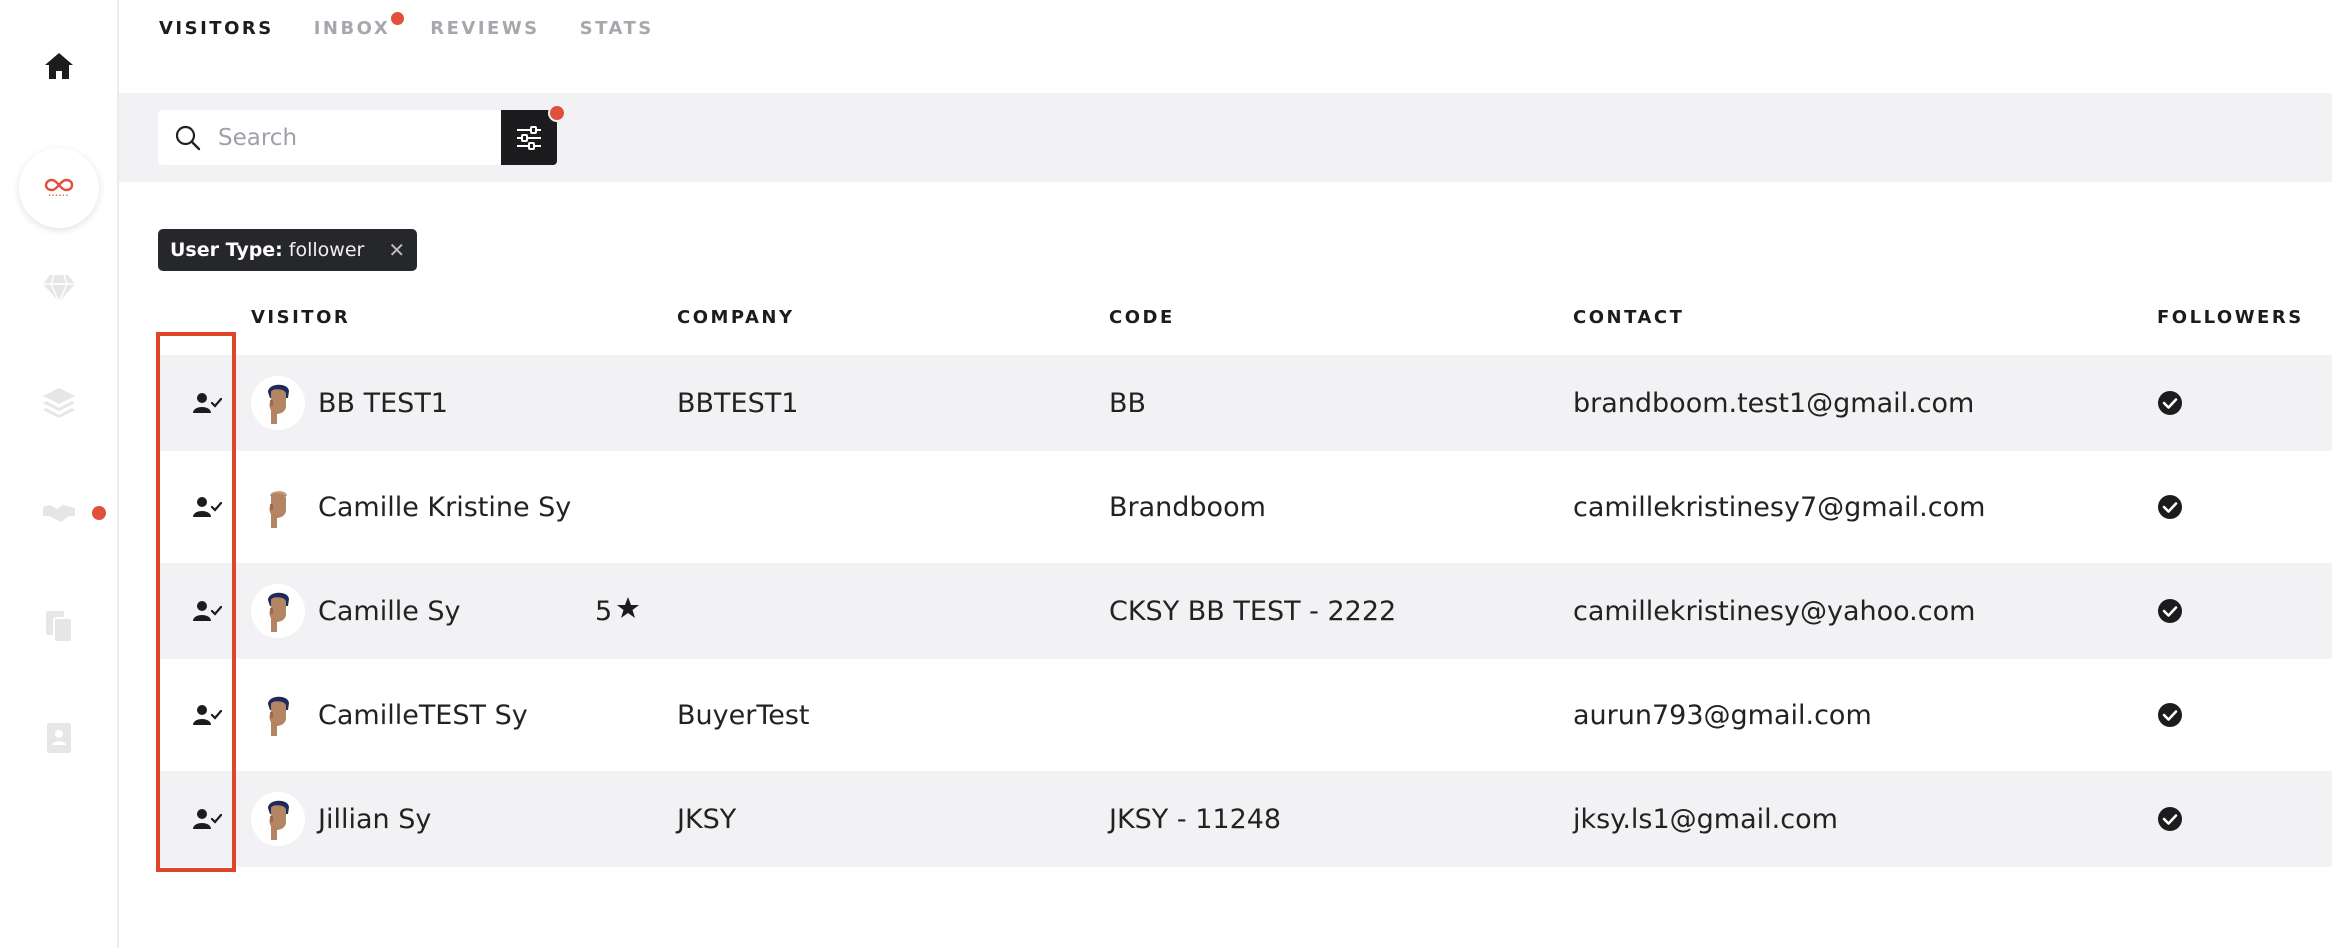 The image size is (2332, 948). I want to click on company-cell: BBTEST1, so click(737, 403).